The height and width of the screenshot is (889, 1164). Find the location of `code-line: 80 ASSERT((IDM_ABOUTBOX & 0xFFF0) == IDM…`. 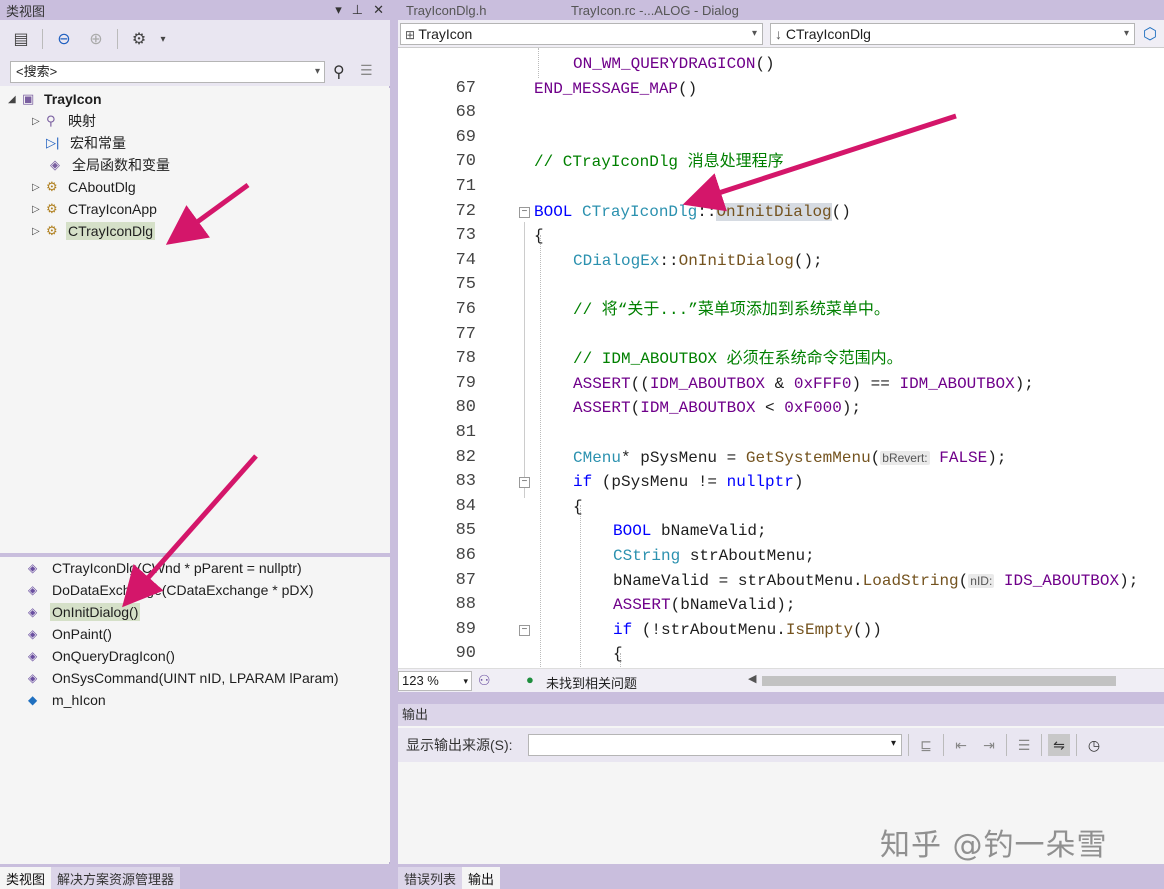

code-line: 80 ASSERT((IDM_ABOUTBOX & 0xFFF0) == IDM… is located at coordinates (781, 395).